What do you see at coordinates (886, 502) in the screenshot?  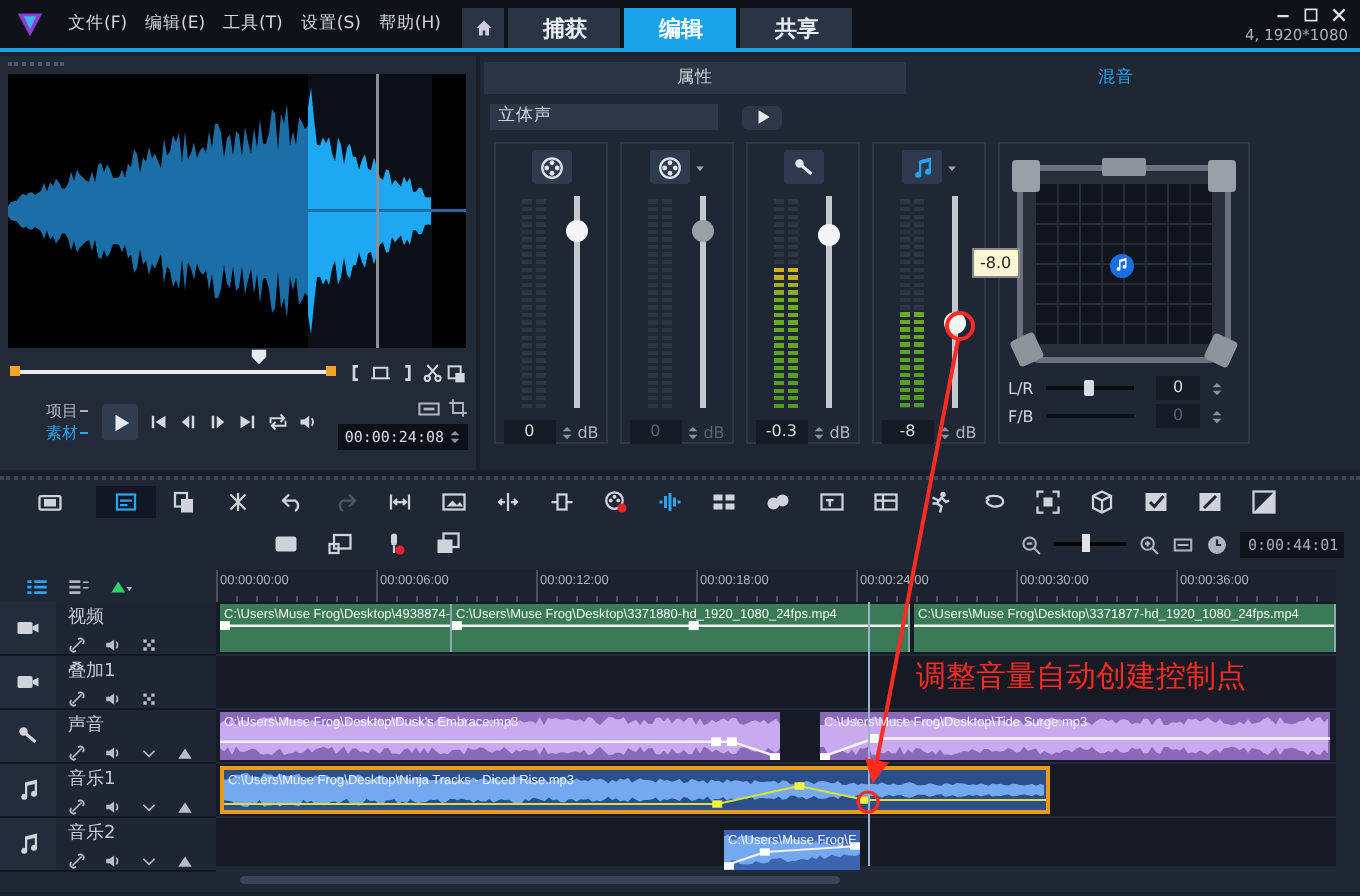 I see `table-icon` at bounding box center [886, 502].